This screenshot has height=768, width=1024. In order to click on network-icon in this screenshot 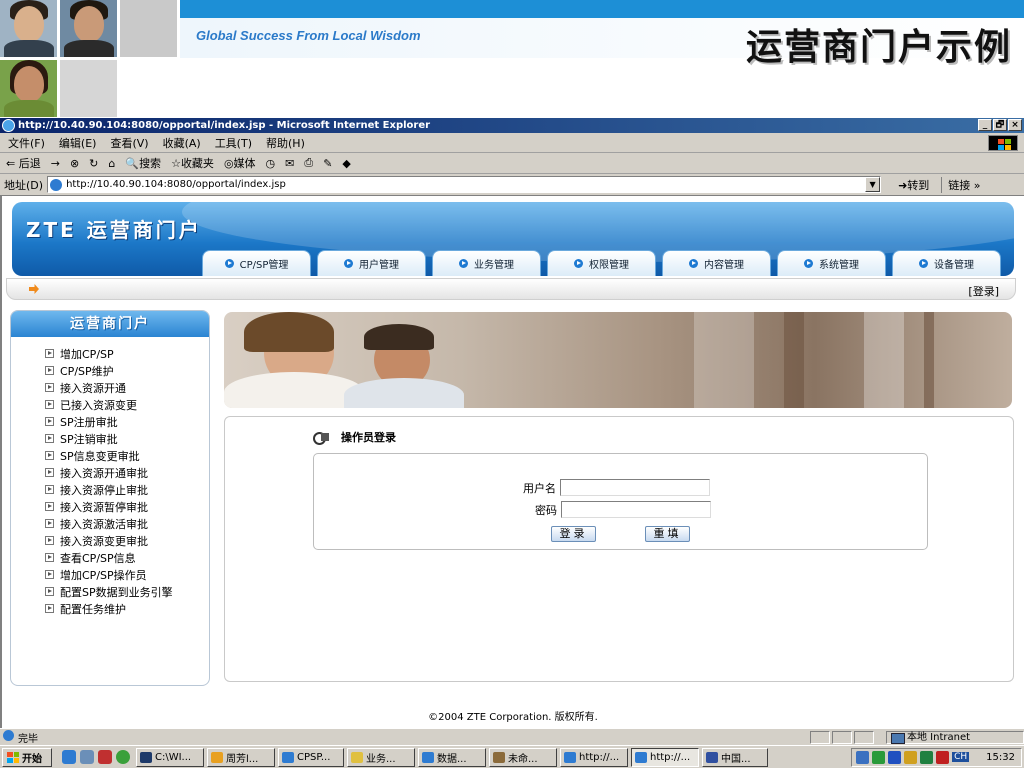, I will do `click(863, 757)`.